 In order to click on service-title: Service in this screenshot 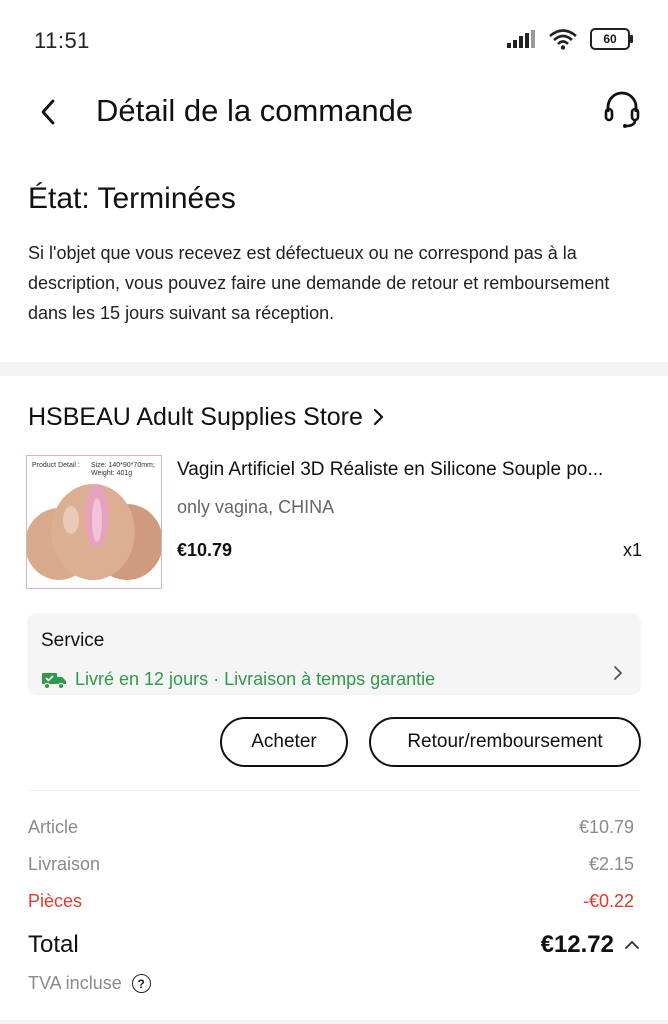, I will do `click(73, 640)`.